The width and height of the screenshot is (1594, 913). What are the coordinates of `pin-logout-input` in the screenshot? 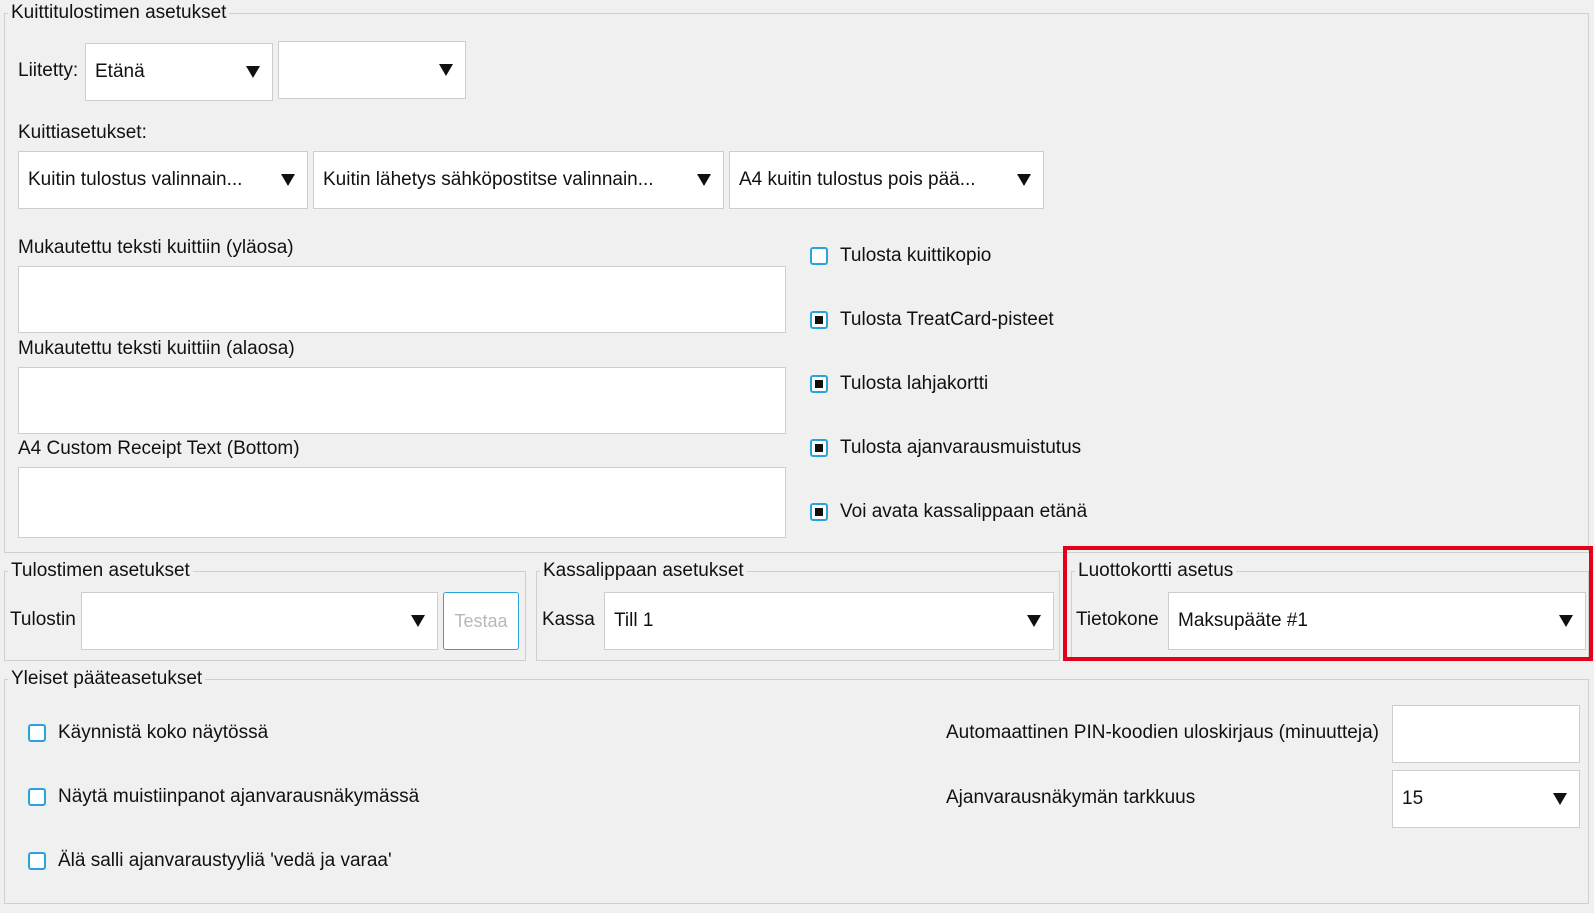 It's located at (1486, 734).